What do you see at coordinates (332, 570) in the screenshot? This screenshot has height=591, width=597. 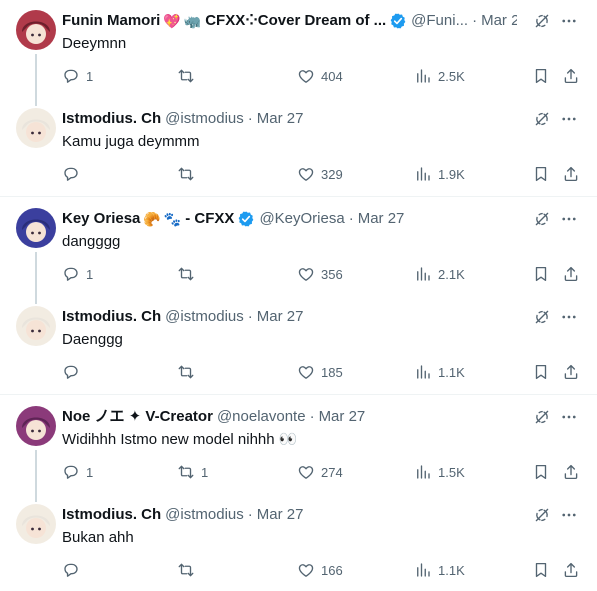 I see `like-count: 166` at bounding box center [332, 570].